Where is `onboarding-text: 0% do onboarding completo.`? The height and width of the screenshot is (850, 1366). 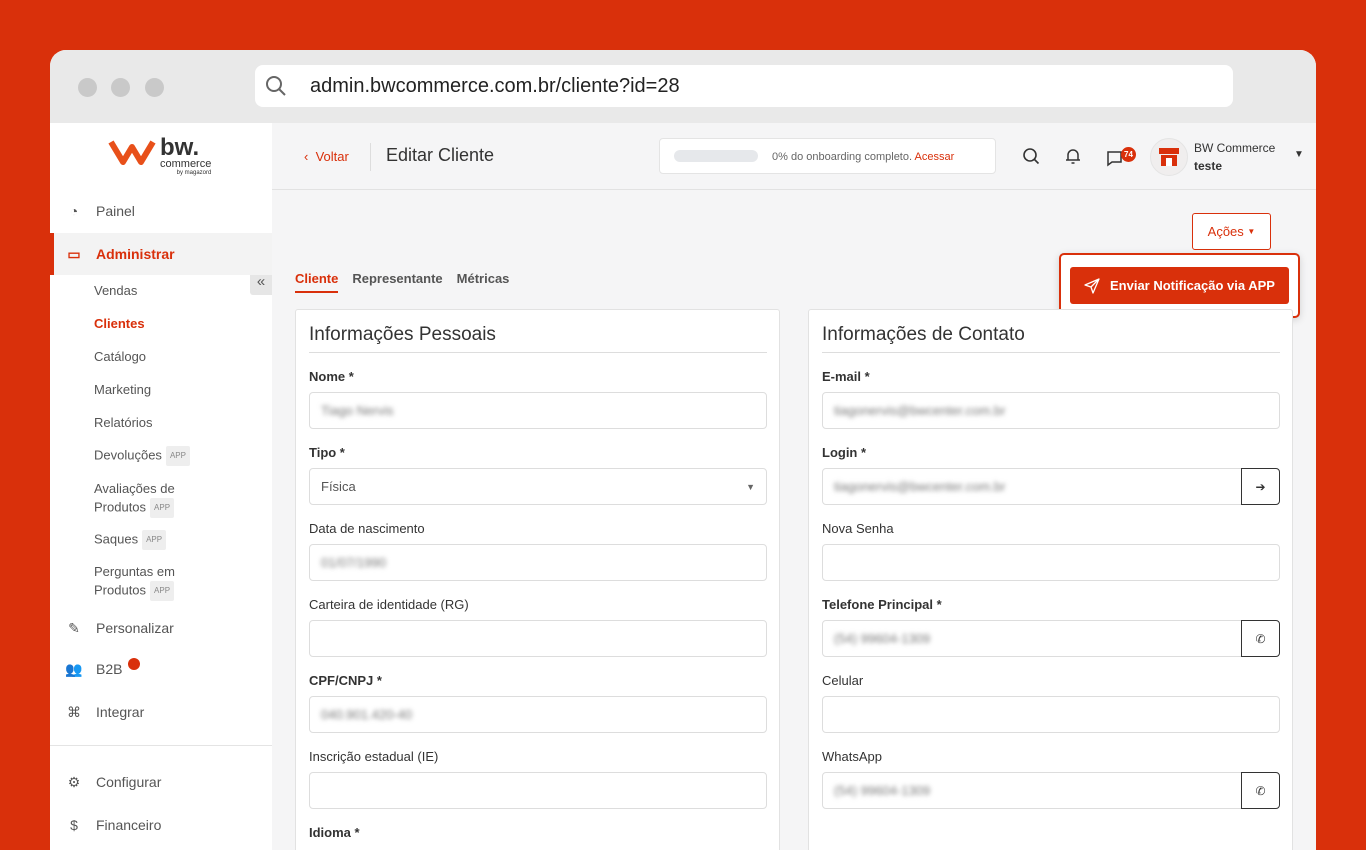 onboarding-text: 0% do onboarding completo. is located at coordinates (842, 157).